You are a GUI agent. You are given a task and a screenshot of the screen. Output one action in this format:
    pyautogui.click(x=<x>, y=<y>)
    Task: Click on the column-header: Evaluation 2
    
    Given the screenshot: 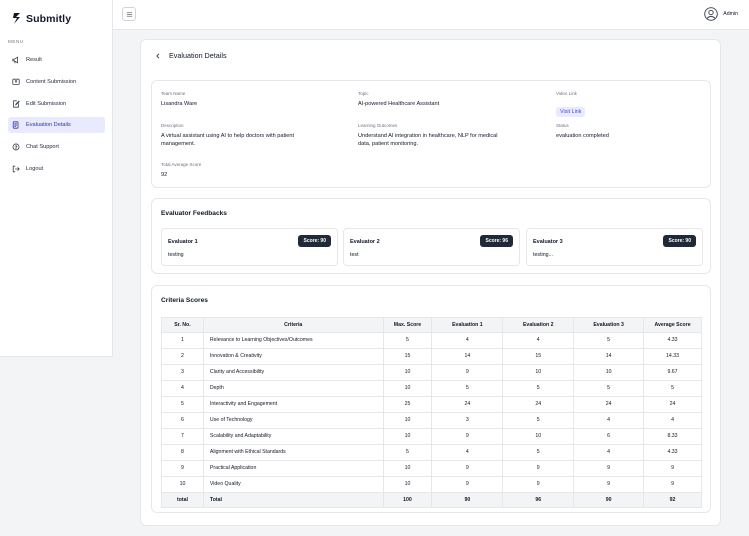 What is the action you would take?
    pyautogui.click(x=538, y=325)
    